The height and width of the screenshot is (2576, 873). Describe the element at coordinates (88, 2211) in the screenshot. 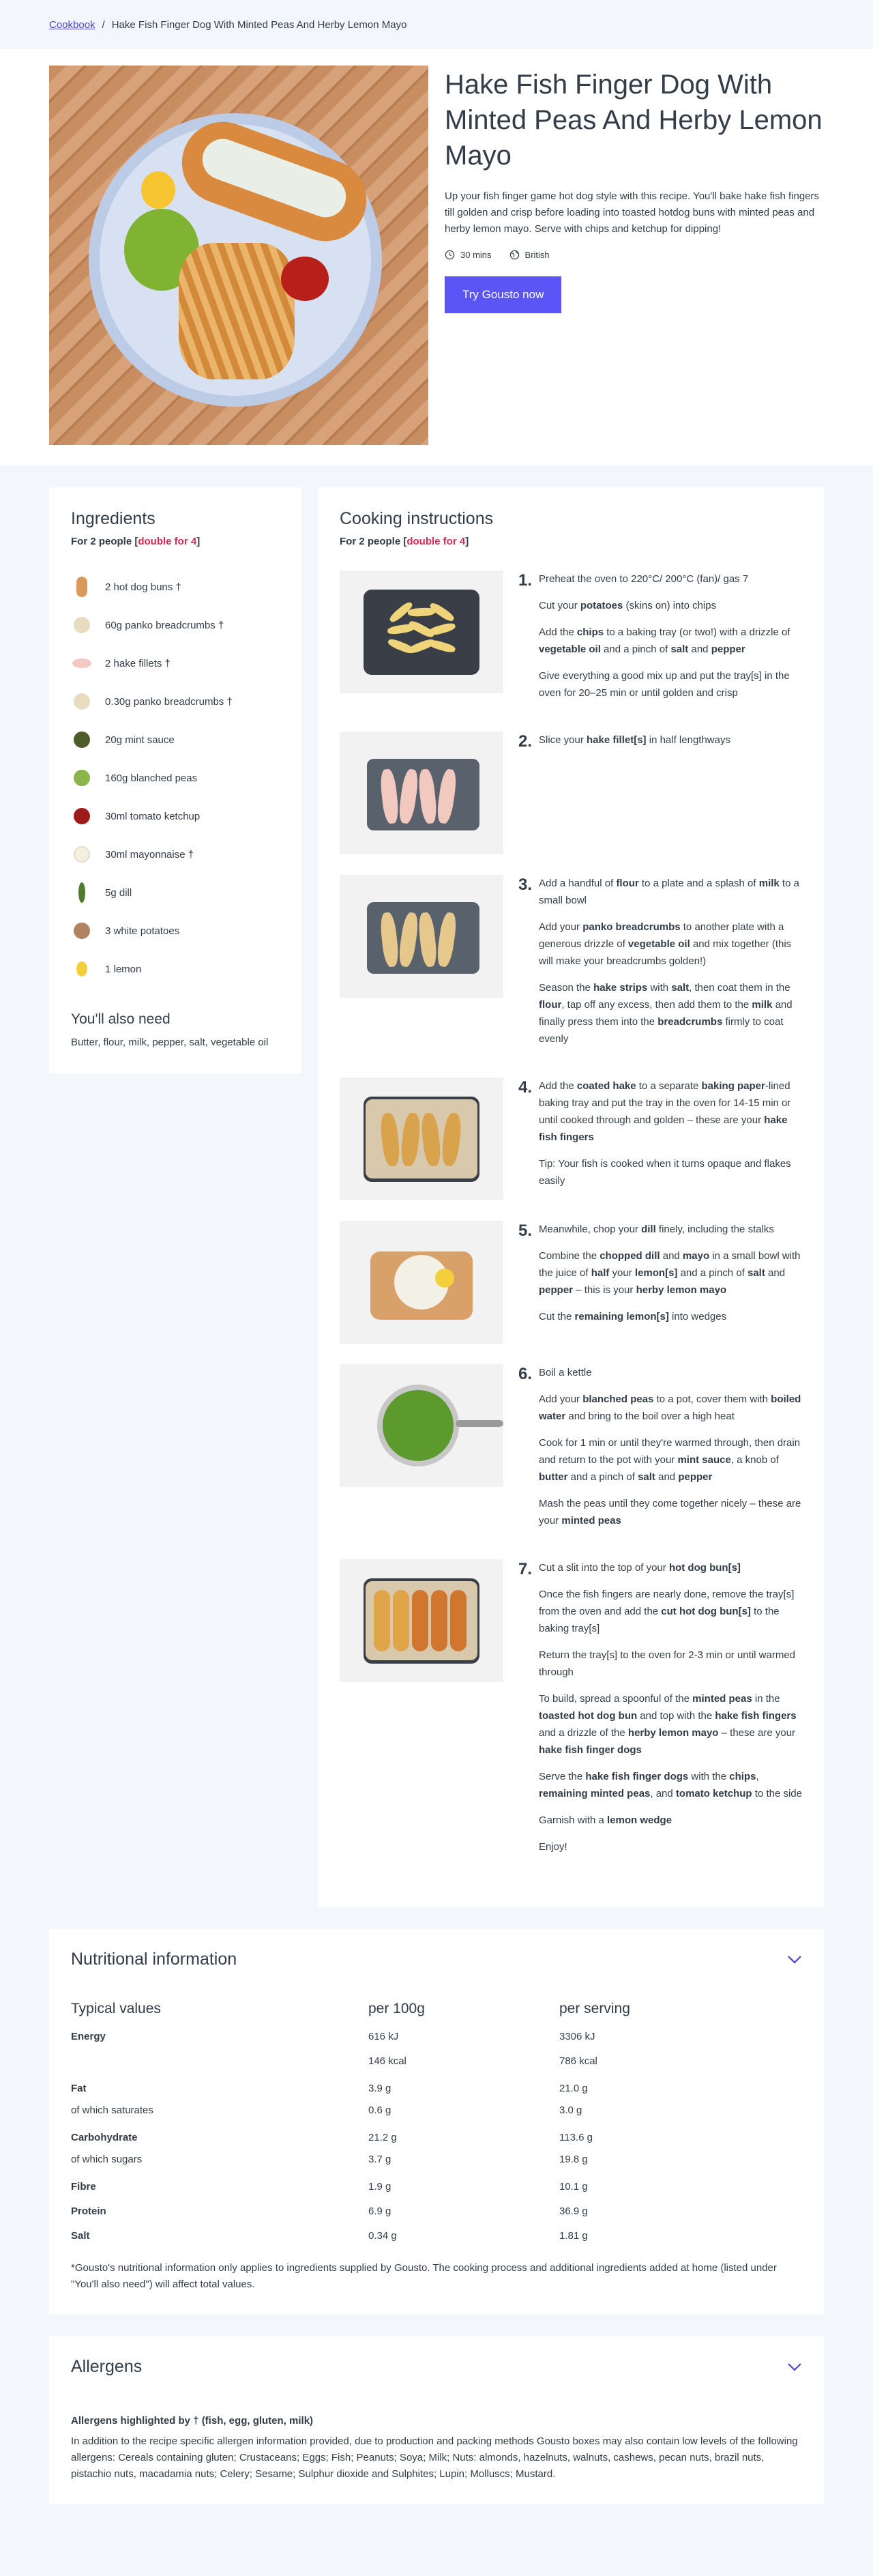

I see `nutrition-cell-name: Protein` at that location.